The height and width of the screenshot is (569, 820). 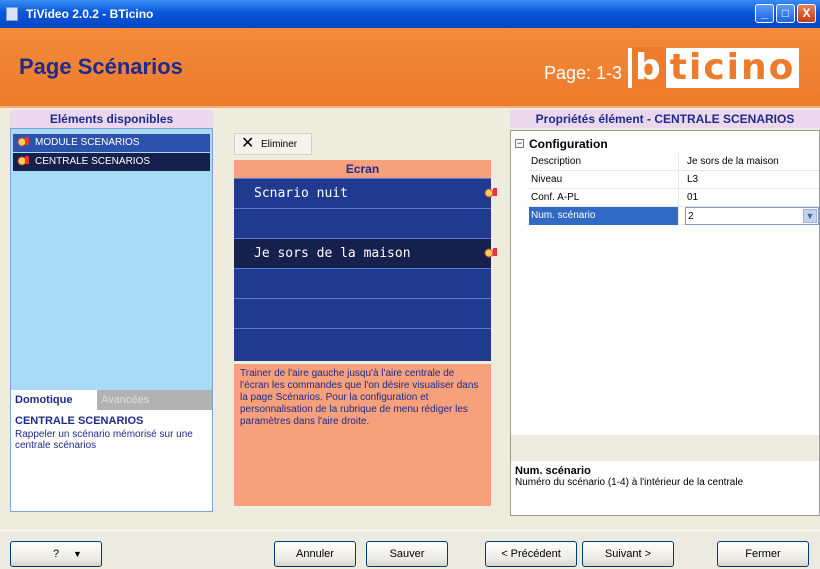 I want to click on property-value: Je sors de la maison, so click(x=752, y=162).